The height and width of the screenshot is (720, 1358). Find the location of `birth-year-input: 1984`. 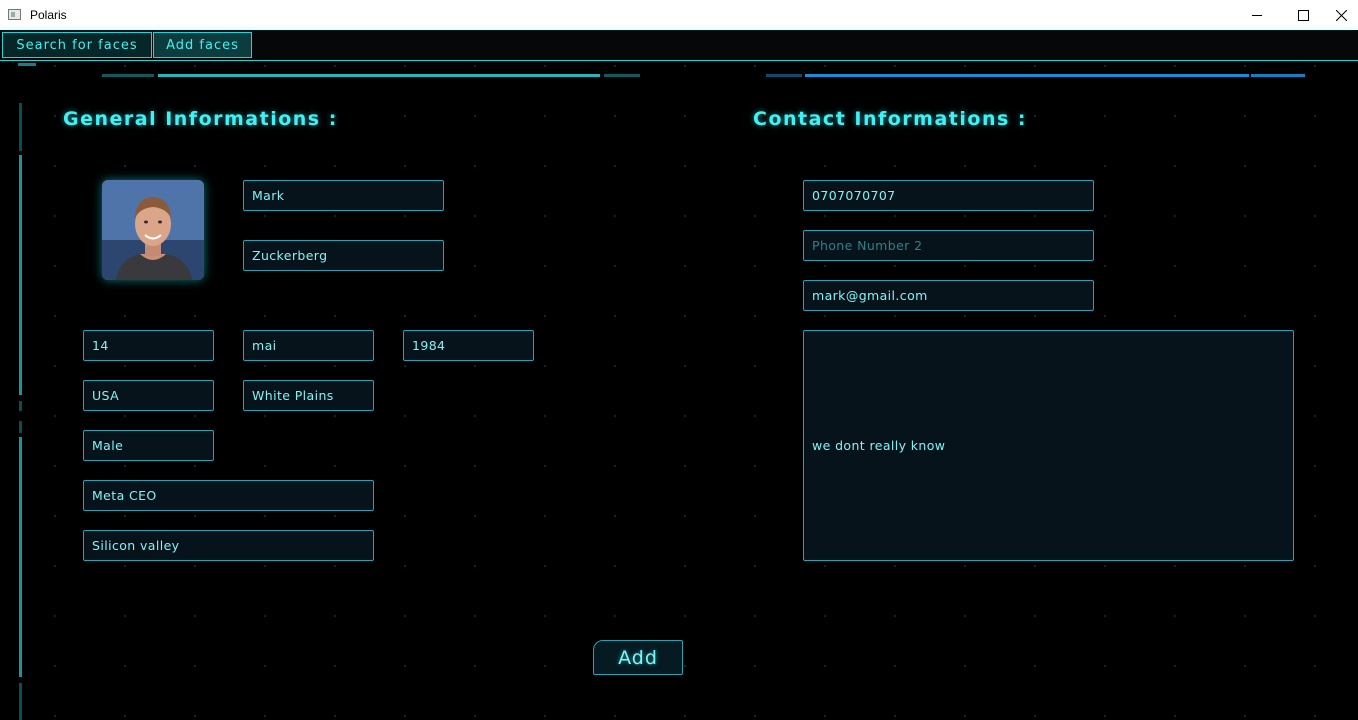

birth-year-input: 1984 is located at coordinates (468, 345).